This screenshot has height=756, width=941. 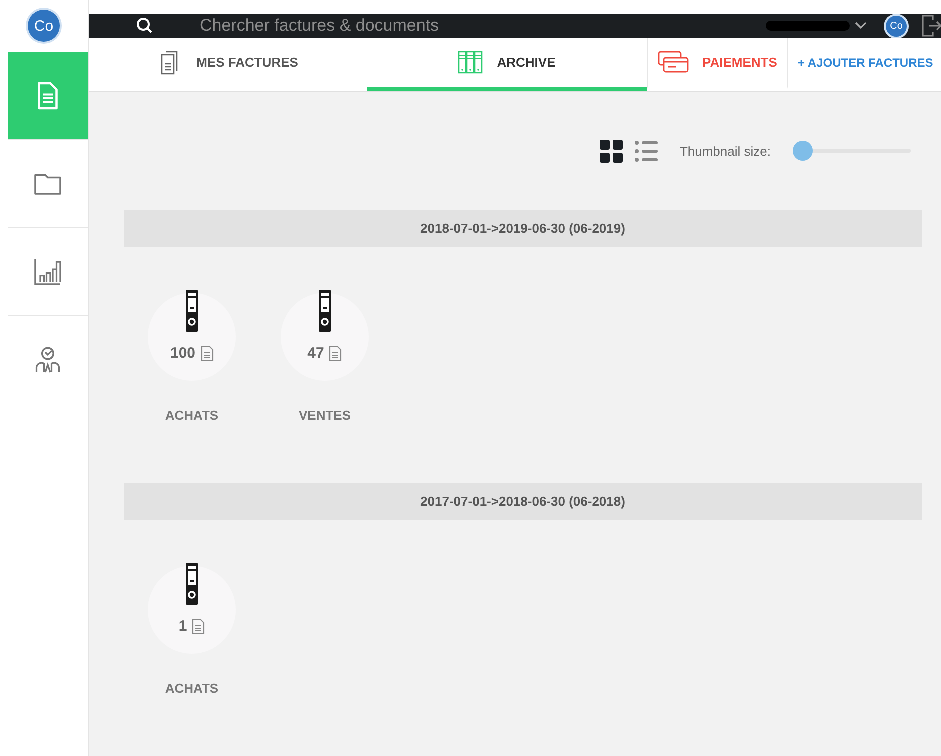 What do you see at coordinates (646, 151) in the screenshot?
I see `list-view-icon` at bounding box center [646, 151].